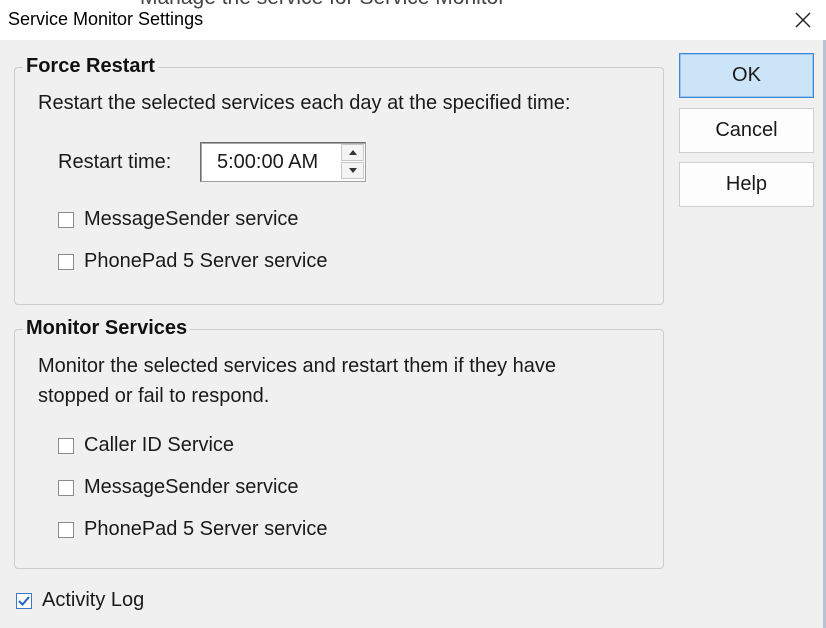 The height and width of the screenshot is (628, 826). Describe the element at coordinates (746, 130) in the screenshot. I see `cancel-button: Cancel` at that location.